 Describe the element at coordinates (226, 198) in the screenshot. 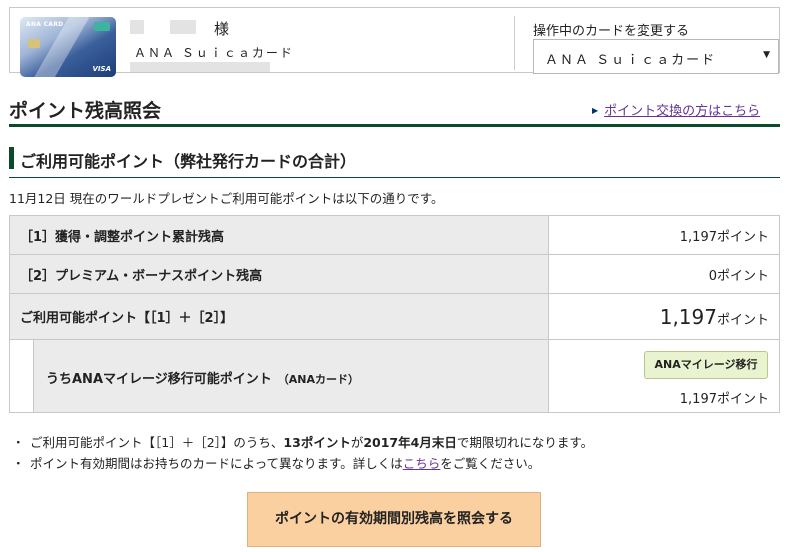

I see `intro-text: 11月12日 現在のワールドプレゼントご利用可能ポイントは以下の通りです。` at that location.